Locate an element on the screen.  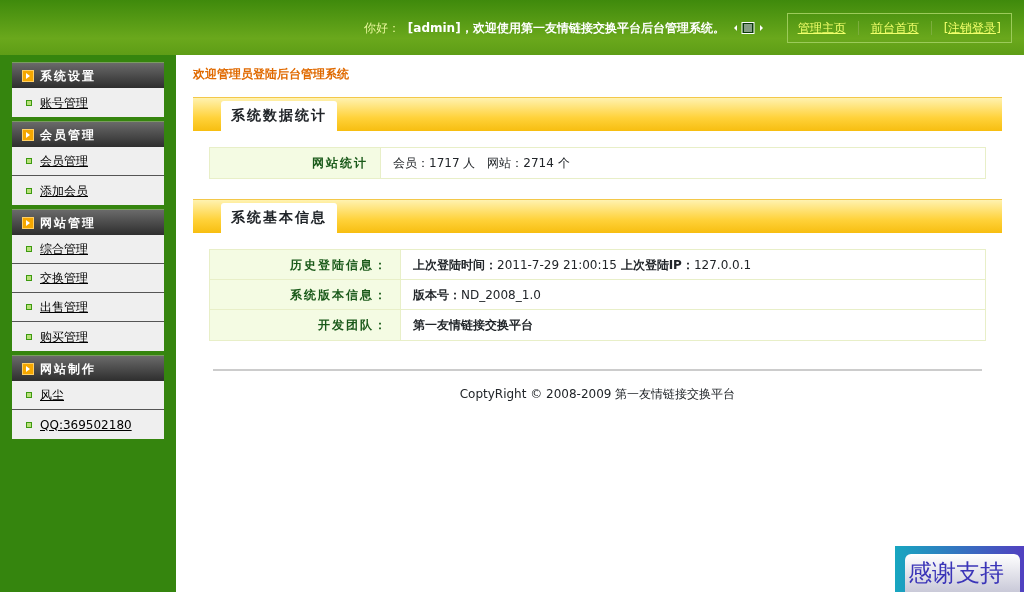
row-value: 版本号：ND_2008_1.0 is located at coordinates (477, 295).